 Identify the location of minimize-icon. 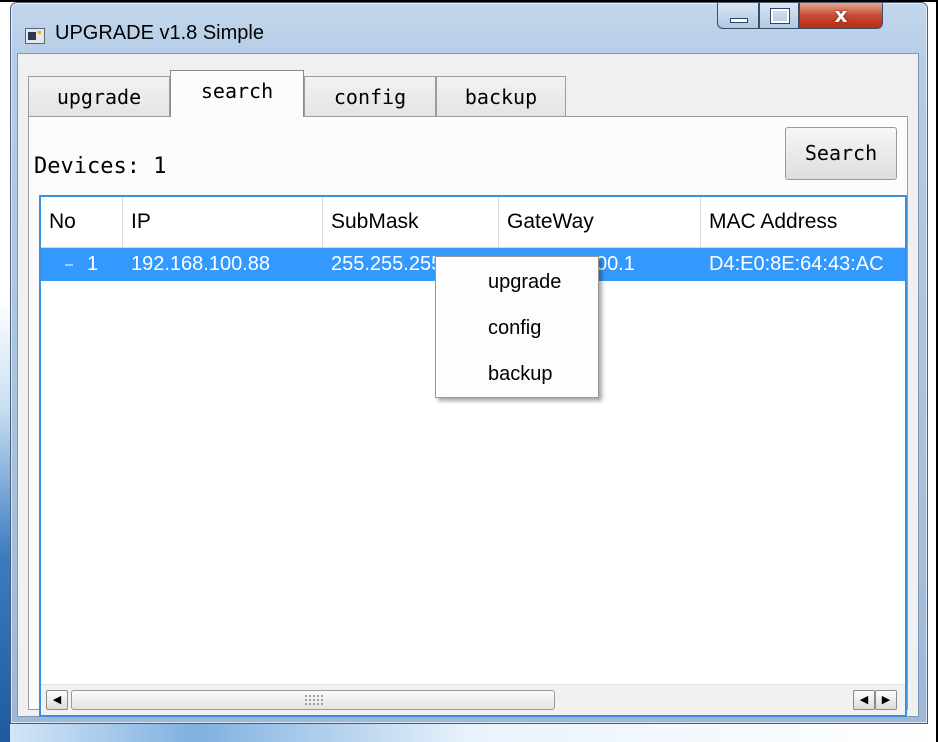
(739, 20).